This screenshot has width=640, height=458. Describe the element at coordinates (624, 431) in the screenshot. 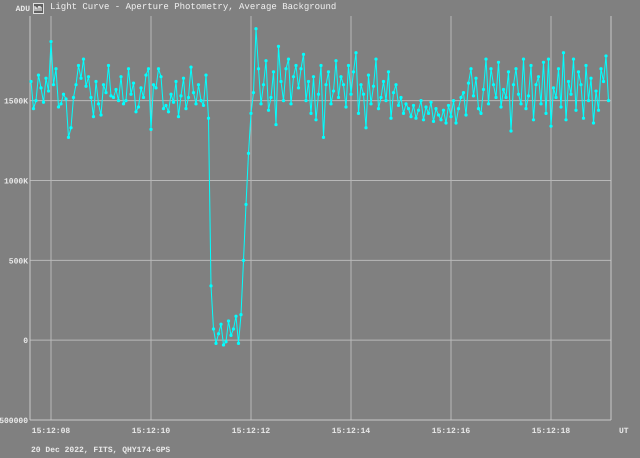

I see `x-axis-label: UT` at that location.